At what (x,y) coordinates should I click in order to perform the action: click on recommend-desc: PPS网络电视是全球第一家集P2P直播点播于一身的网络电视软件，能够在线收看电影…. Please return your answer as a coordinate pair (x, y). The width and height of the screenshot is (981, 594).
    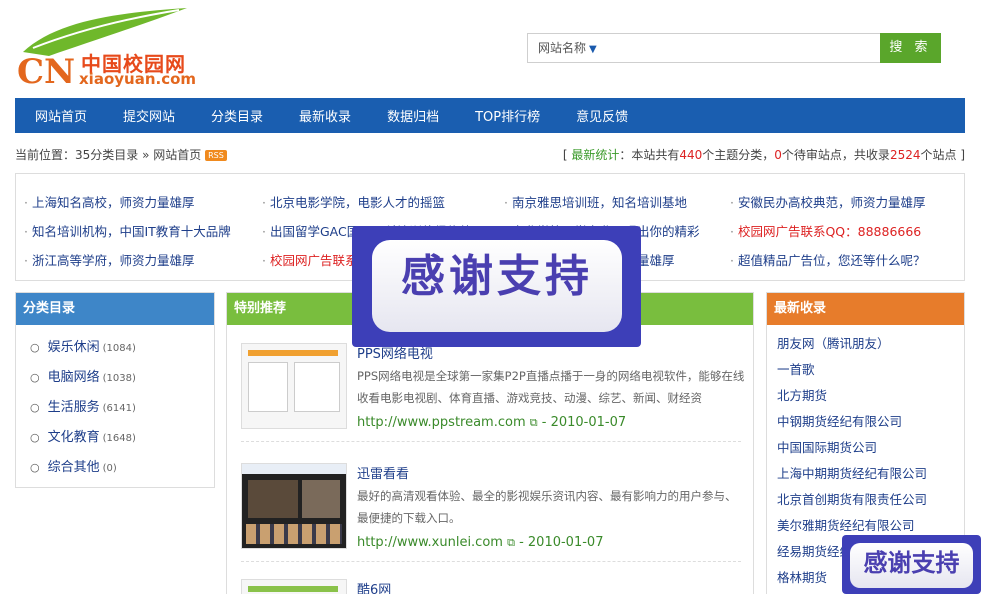
    Looking at the image, I should click on (551, 387).